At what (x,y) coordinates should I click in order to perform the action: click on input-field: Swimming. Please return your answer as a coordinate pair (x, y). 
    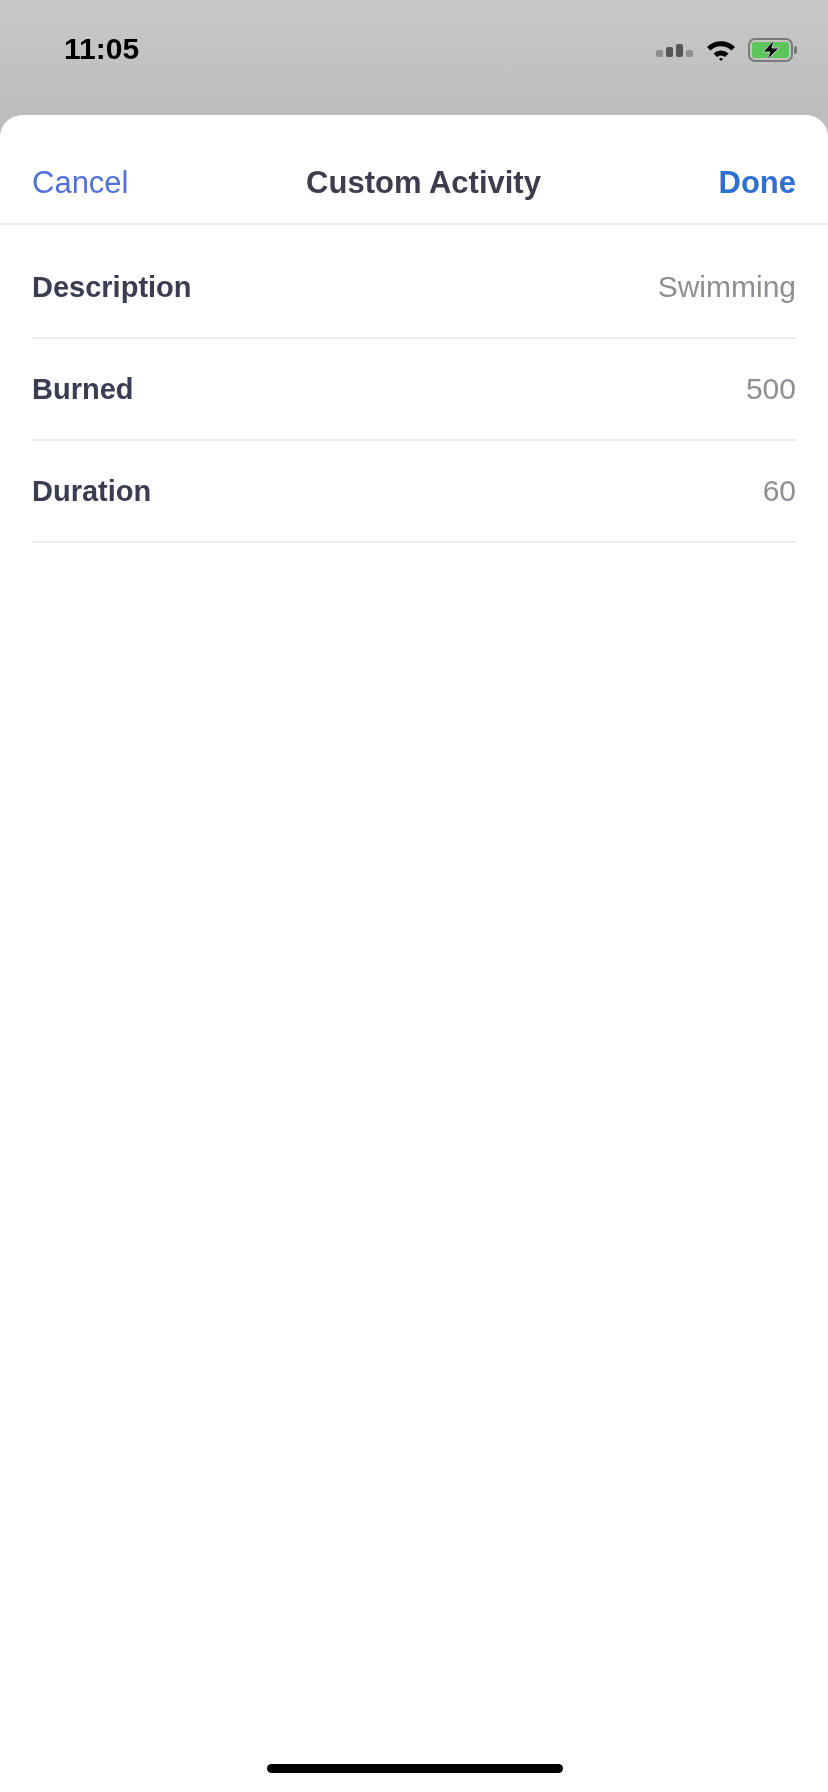
    Looking at the image, I should click on (616, 287).